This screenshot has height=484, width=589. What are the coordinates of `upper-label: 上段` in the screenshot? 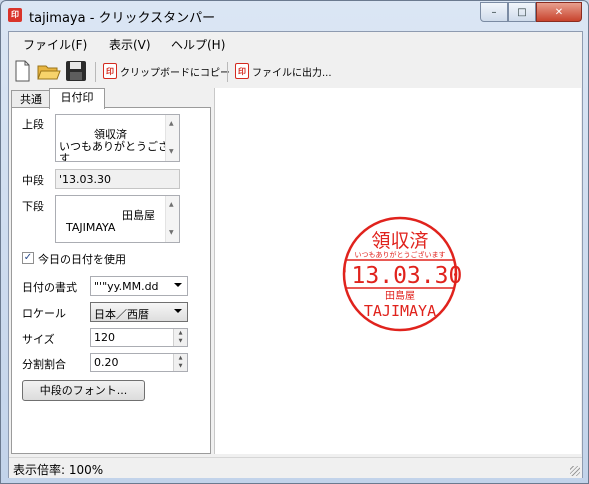 It's located at (33, 124).